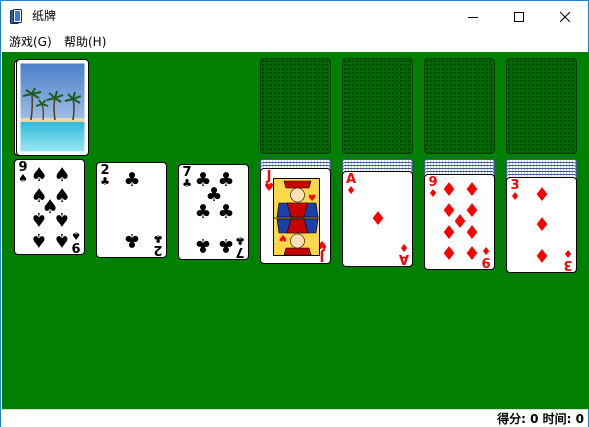 The height and width of the screenshot is (427, 589). What do you see at coordinates (49, 207) in the screenshot?
I see `tableau-1-card-9-spades: 9 ♠ 9 ♠ ♠ ♠ ♠ ♠ ♠ ♠ ♠ ♠ ♠` at bounding box center [49, 207].